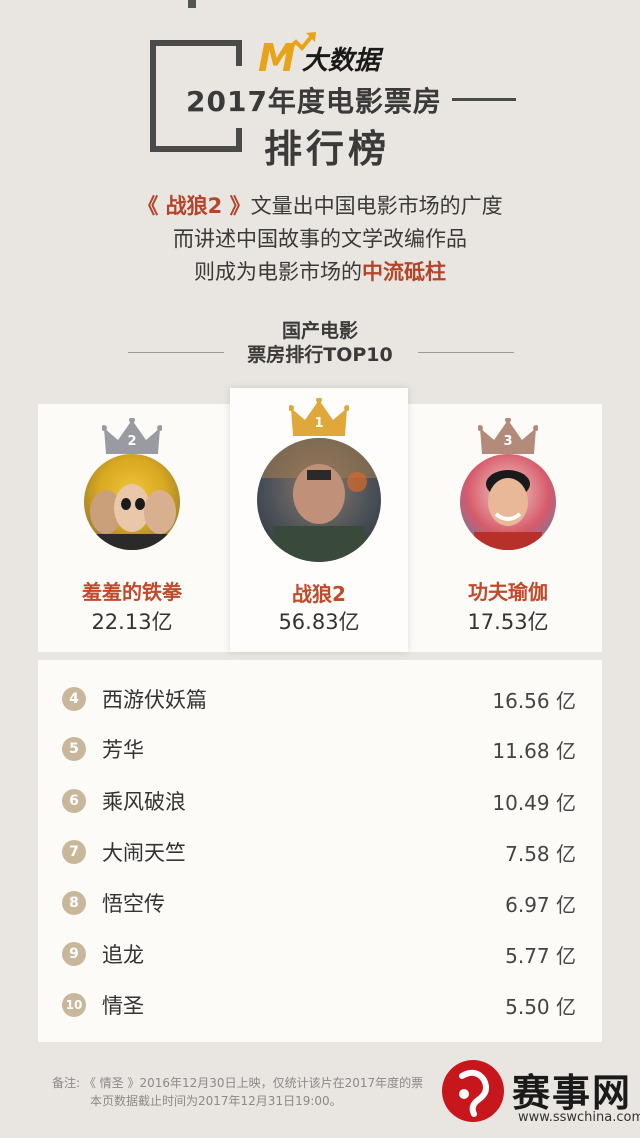 Image resolution: width=640 pixels, height=1138 pixels. I want to click on footnote: 备注: 《 情圣 》2016年12月30日上映，仅统计该片在2017年度的票, so click(238, 1083).